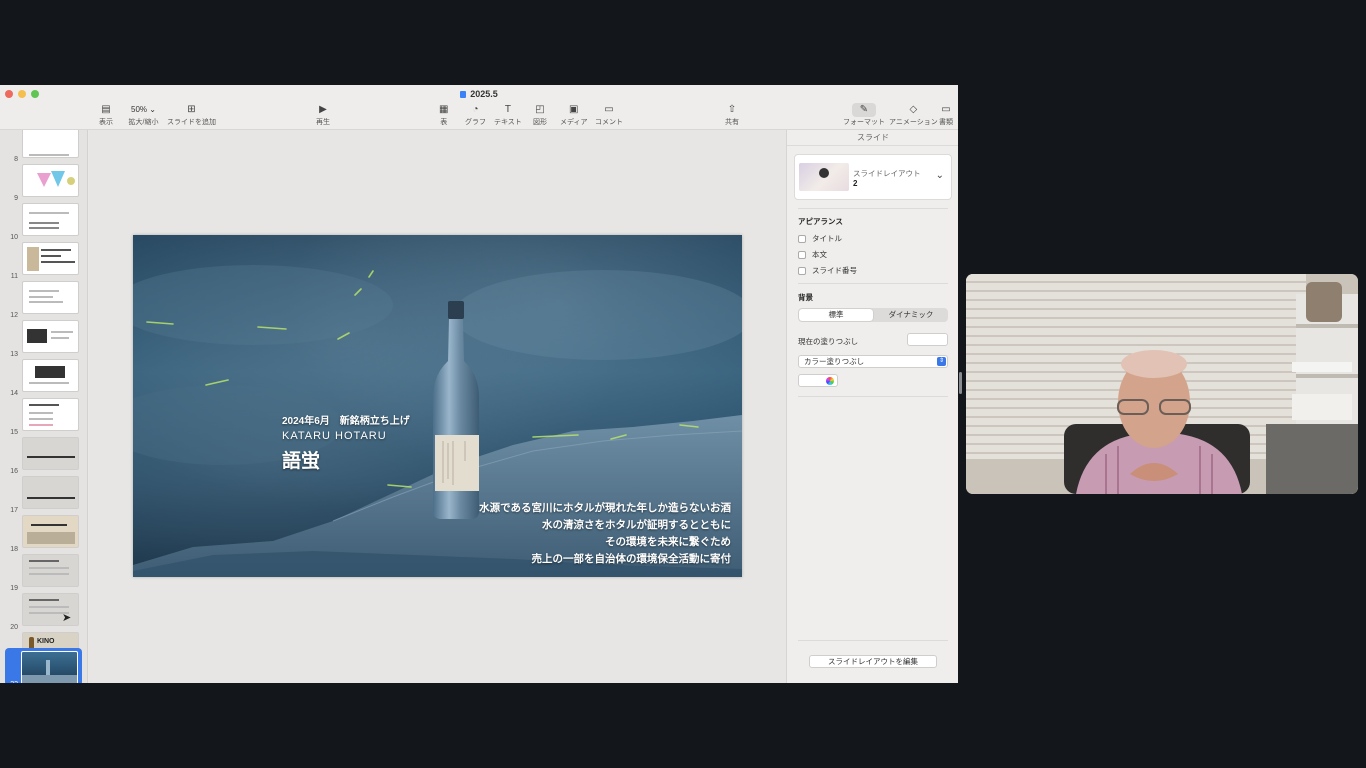  I want to click on slide-body-line-2: 水の清涼さをホタルが証明するとともに, so click(636, 525).